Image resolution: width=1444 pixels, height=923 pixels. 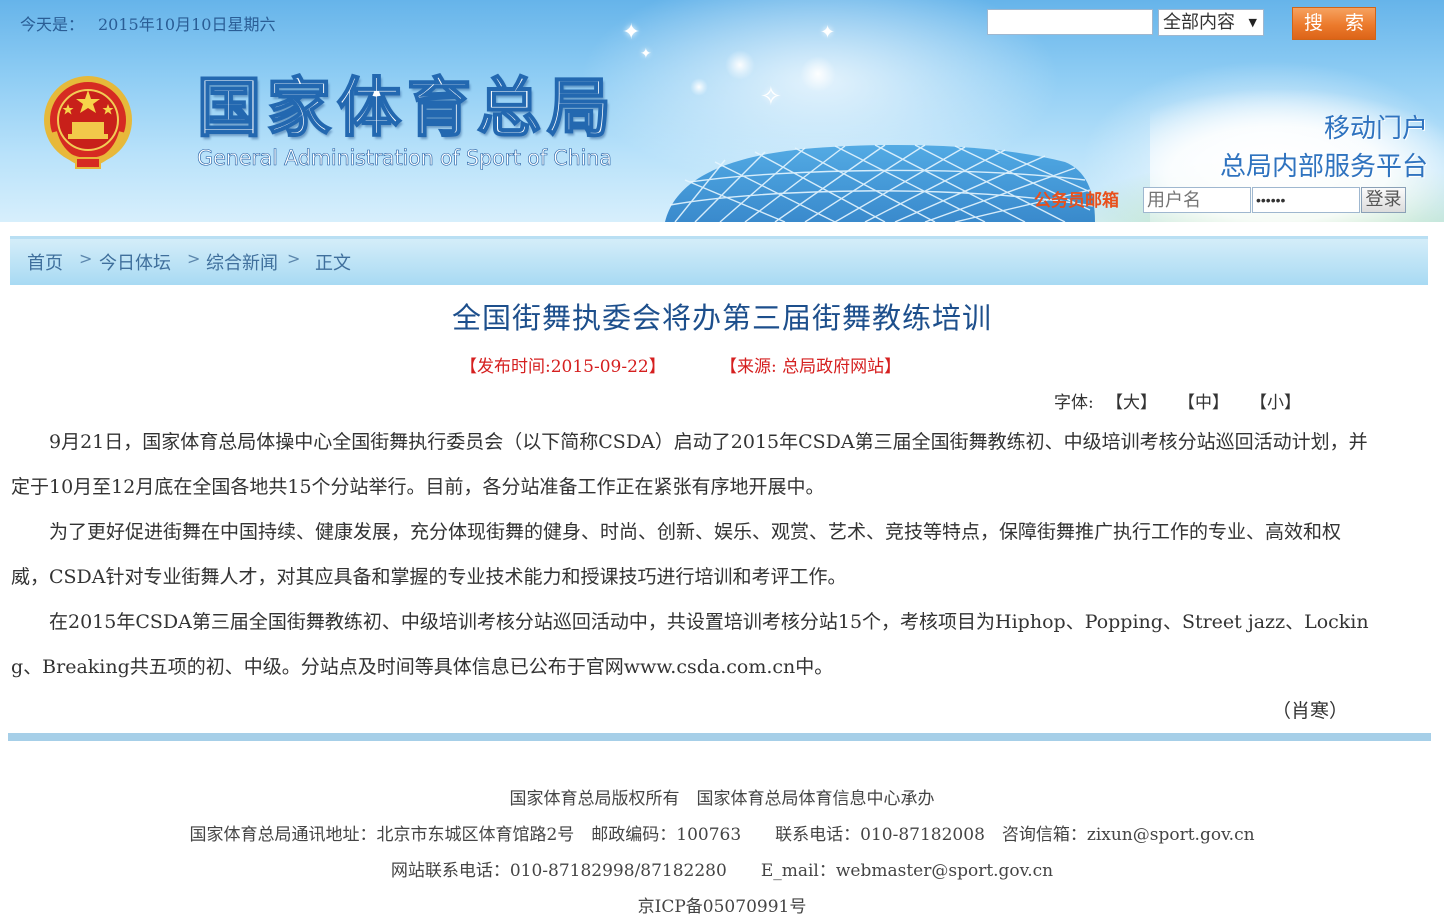 What do you see at coordinates (1197, 200) in the screenshot?
I see `username-input` at bounding box center [1197, 200].